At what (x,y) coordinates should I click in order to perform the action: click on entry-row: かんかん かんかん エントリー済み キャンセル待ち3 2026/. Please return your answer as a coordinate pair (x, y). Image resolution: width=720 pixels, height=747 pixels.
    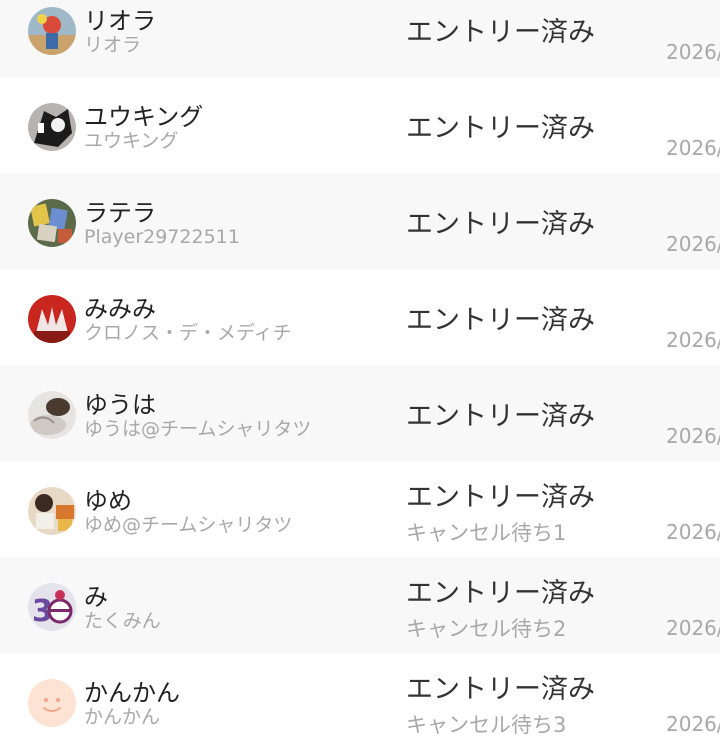
    Looking at the image, I should click on (360, 700).